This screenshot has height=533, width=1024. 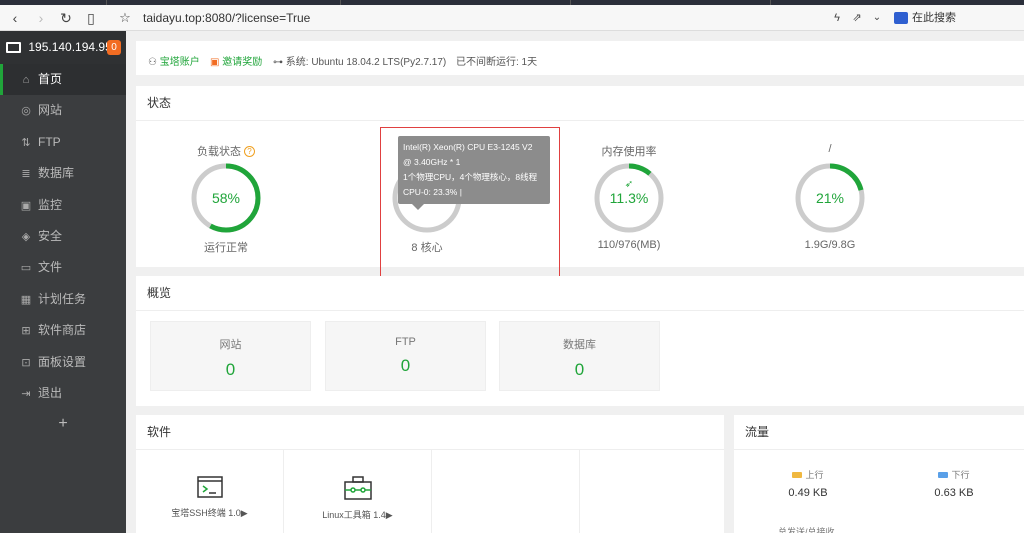 I want to click on sidebar-item-label: 面板设置, so click(x=62, y=361).